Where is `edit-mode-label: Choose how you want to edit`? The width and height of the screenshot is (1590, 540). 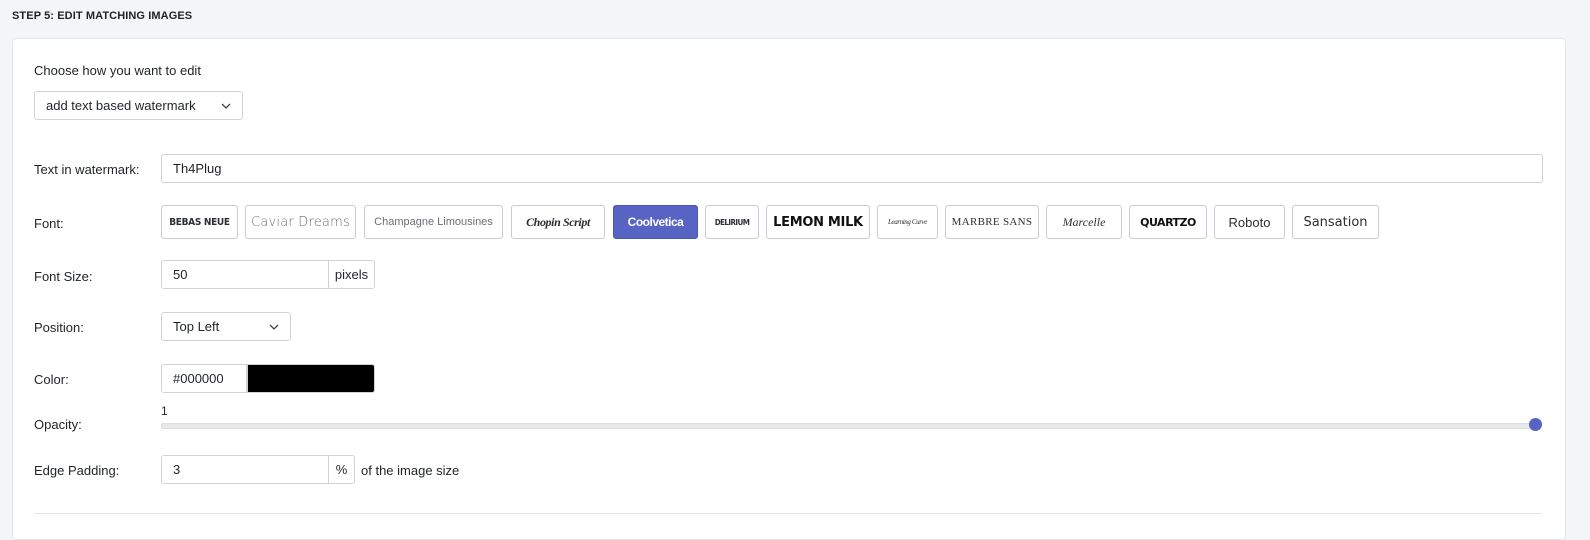
edit-mode-label: Choose how you want to edit is located at coordinates (117, 70).